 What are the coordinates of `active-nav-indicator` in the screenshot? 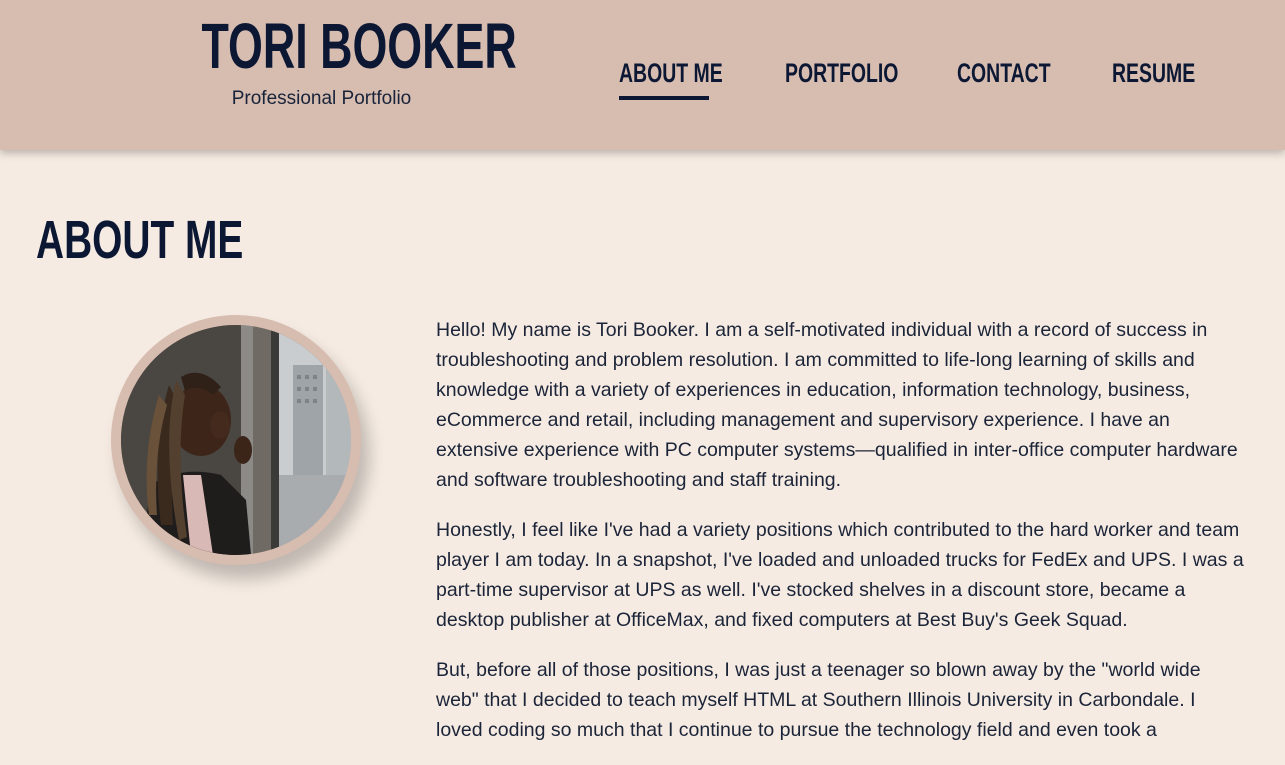 It's located at (664, 98).